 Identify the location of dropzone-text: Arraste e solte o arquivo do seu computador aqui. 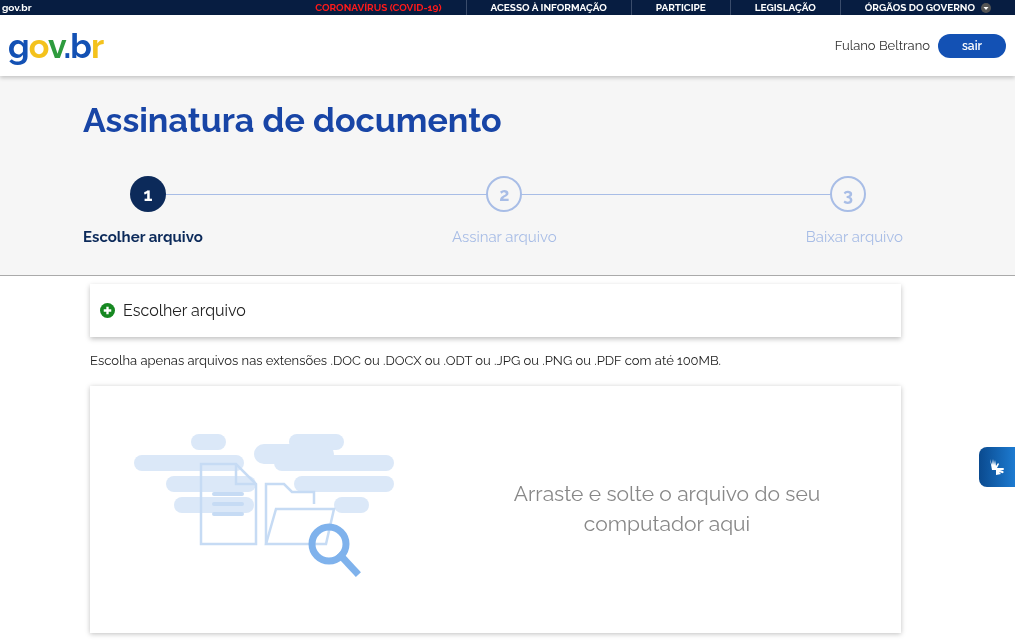
(667, 509).